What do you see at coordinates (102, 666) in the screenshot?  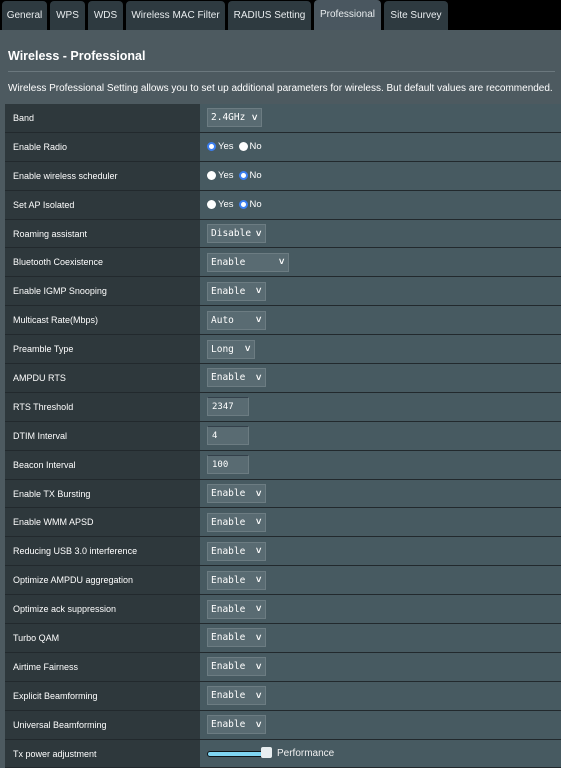 I see `setting-label: Airtime Fairness` at bounding box center [102, 666].